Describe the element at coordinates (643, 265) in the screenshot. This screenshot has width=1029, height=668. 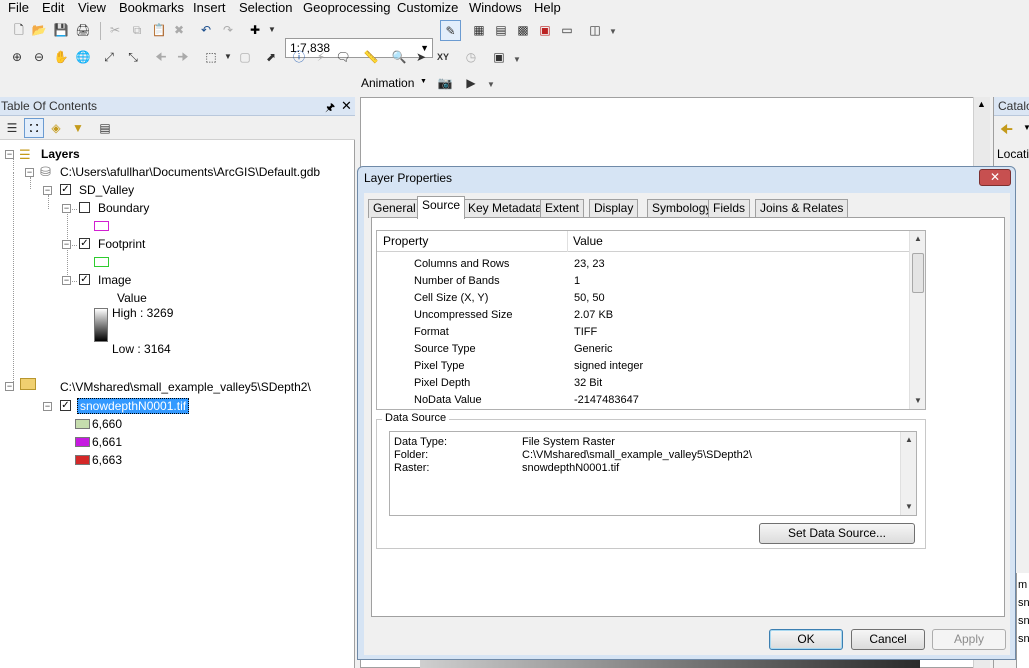
I see `property-row: Columns and Rows 23, 23` at that location.